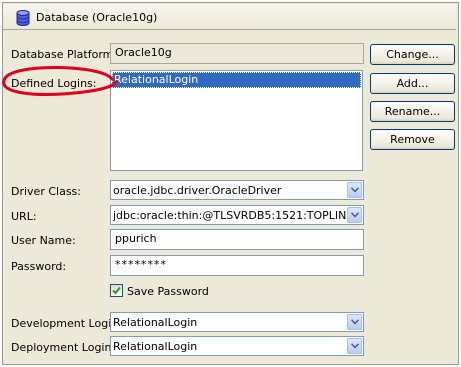 This screenshot has width=461, height=367. What do you see at coordinates (155, 322) in the screenshot?
I see `development-login-value: RelationalLogin` at bounding box center [155, 322].